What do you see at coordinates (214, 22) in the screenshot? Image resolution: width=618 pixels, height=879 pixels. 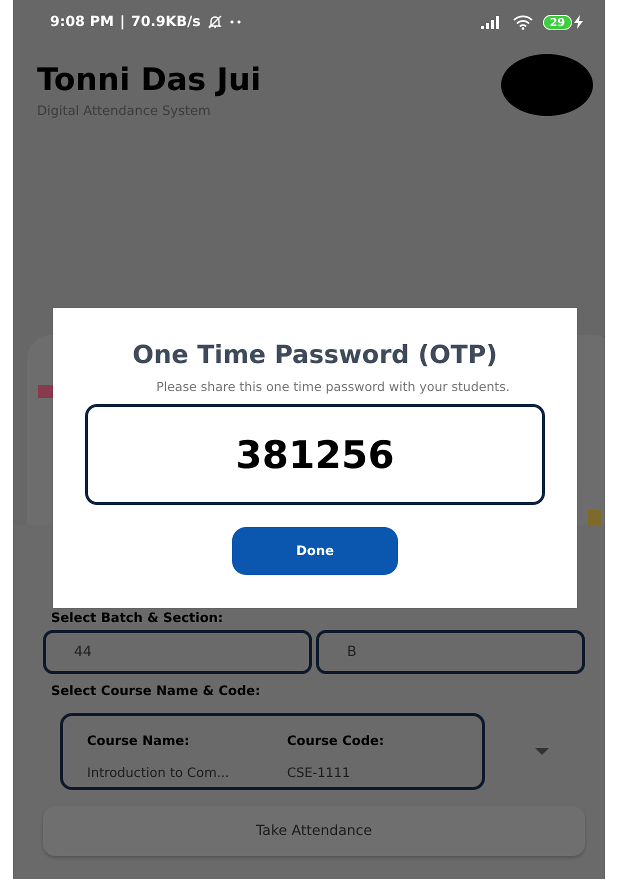 I see `muted-bell-icon` at bounding box center [214, 22].